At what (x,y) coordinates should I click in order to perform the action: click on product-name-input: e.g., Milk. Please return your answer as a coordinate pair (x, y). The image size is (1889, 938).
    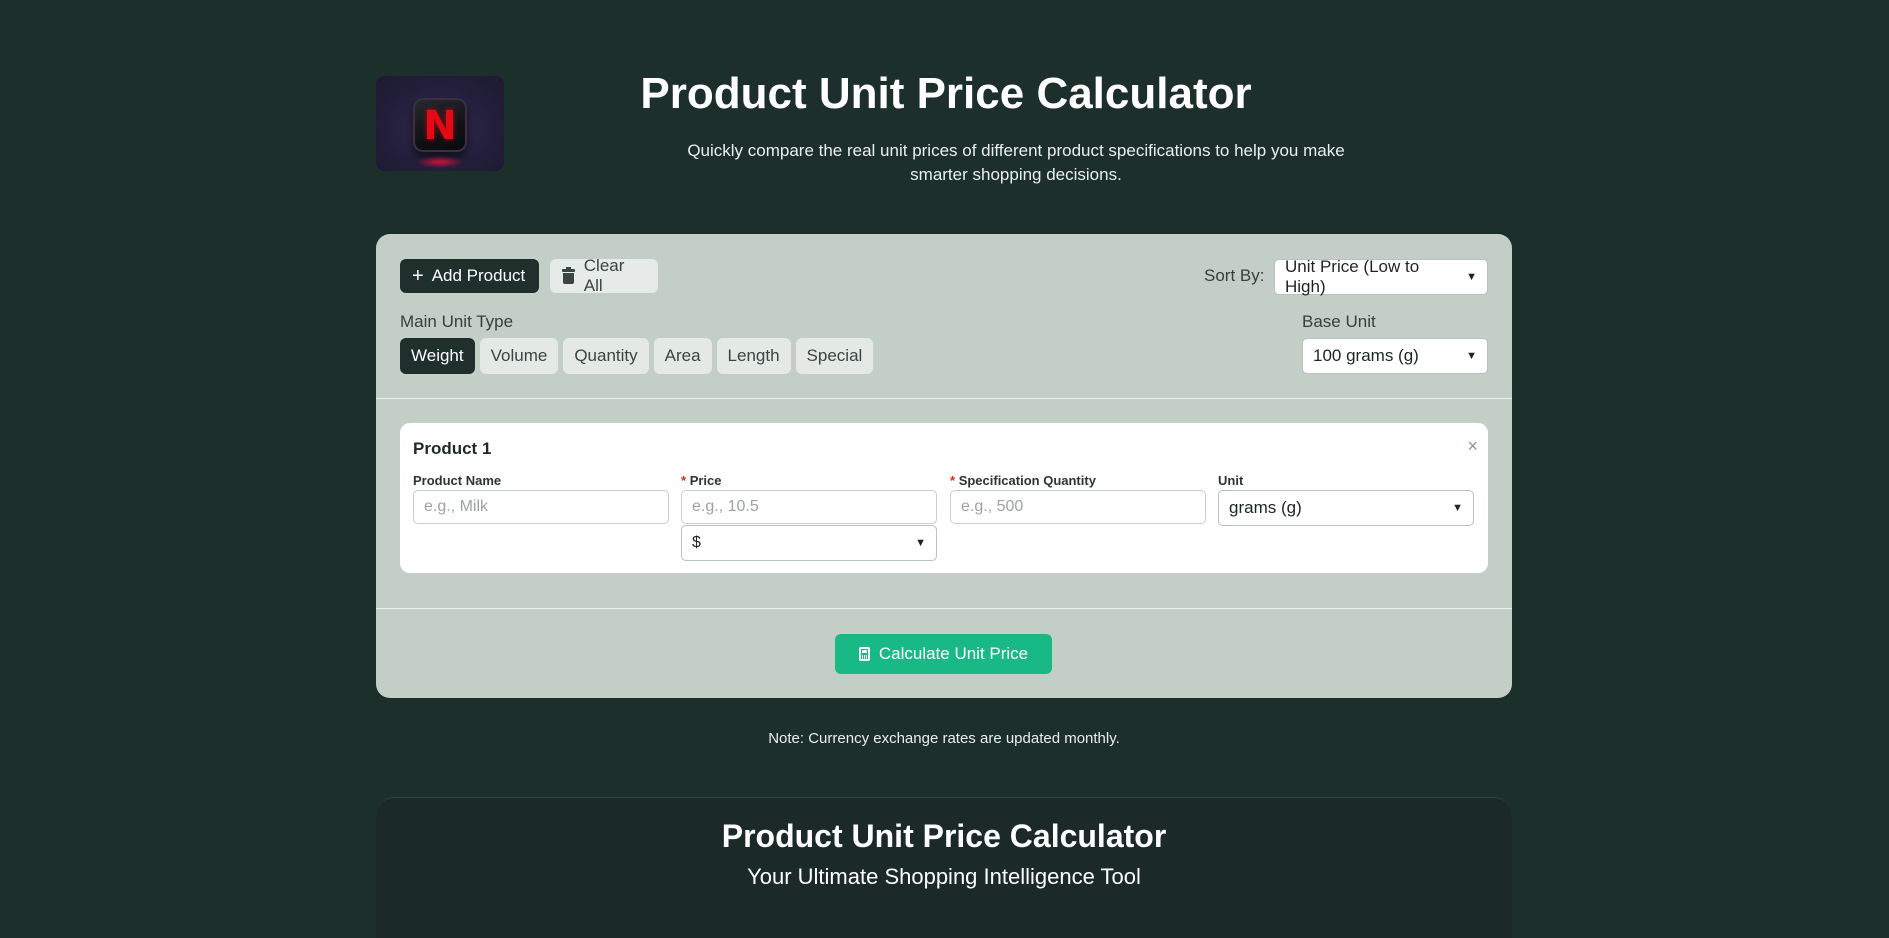
    Looking at the image, I should click on (541, 507).